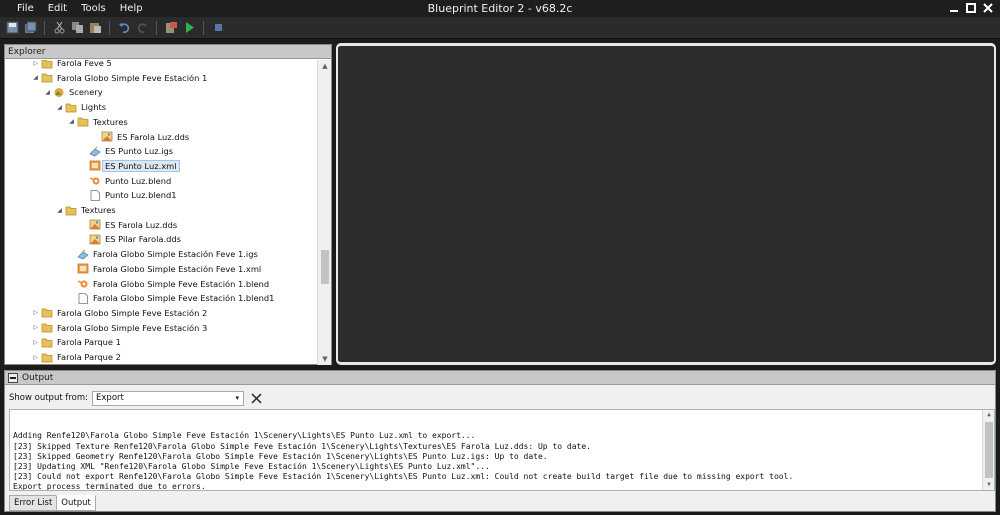 This screenshot has height=515, width=1000. What do you see at coordinates (57, 8) in the screenshot?
I see `menu-edit: Edit` at bounding box center [57, 8].